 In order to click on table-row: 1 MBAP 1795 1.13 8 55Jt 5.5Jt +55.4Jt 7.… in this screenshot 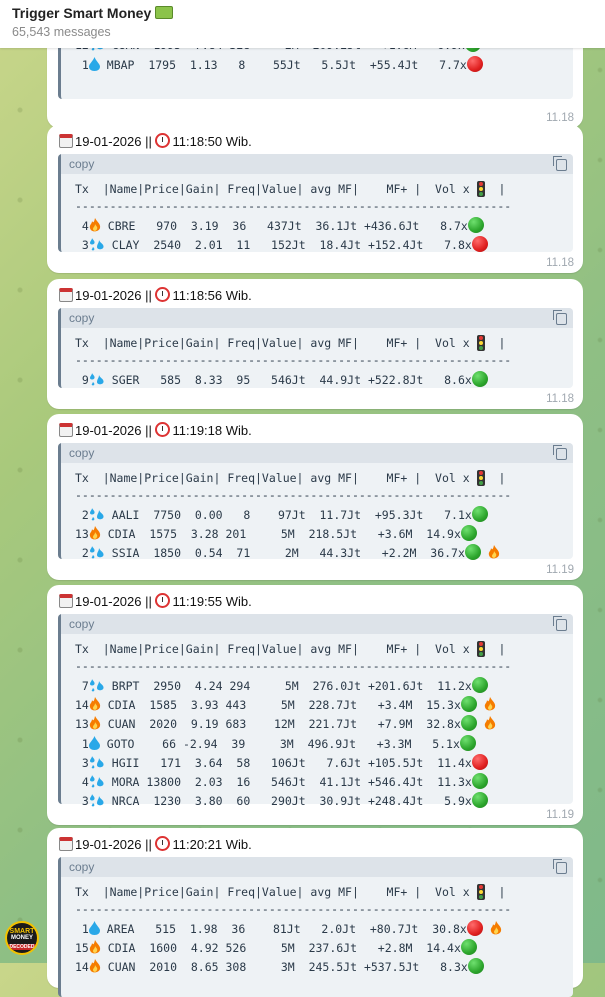, I will do `click(279, 64)`.